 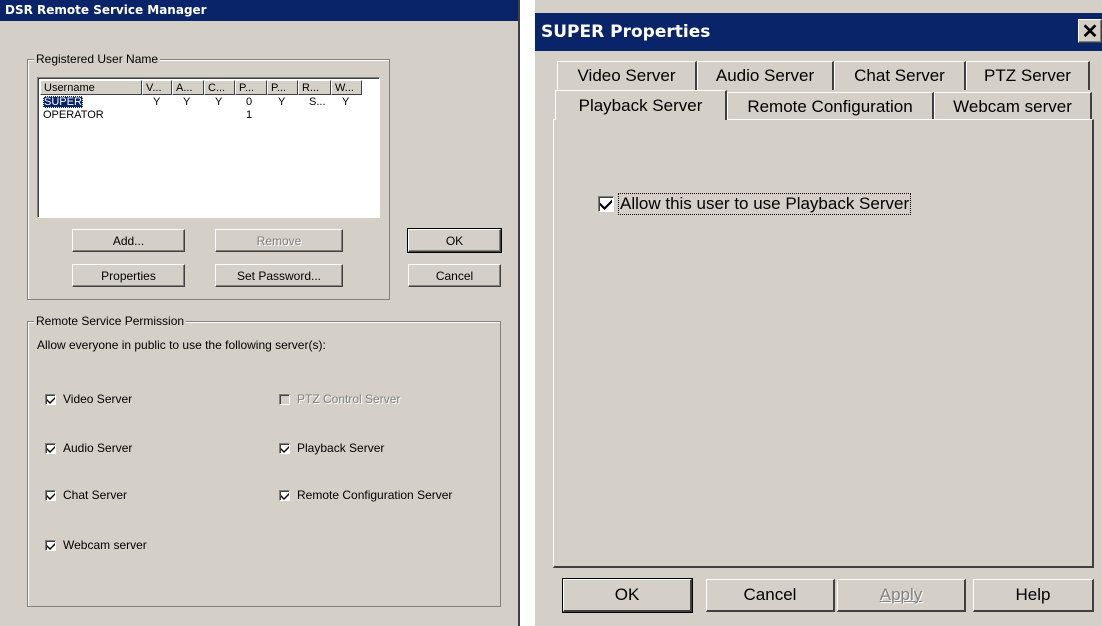 What do you see at coordinates (375, 495) in the screenshot?
I see `checkbox-label: Remote Configuration Server` at bounding box center [375, 495].